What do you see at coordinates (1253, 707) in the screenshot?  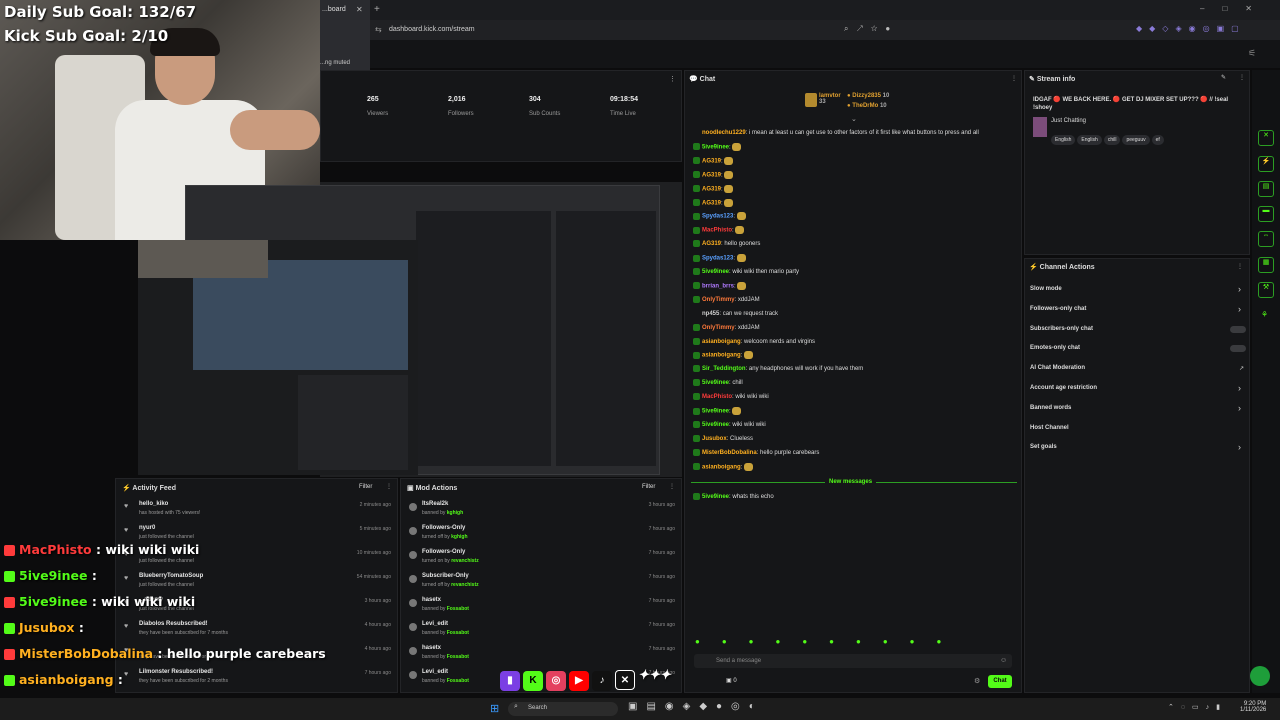 I see `taskbar-clock: 9:20 PM 1/11/2026` at bounding box center [1253, 707].